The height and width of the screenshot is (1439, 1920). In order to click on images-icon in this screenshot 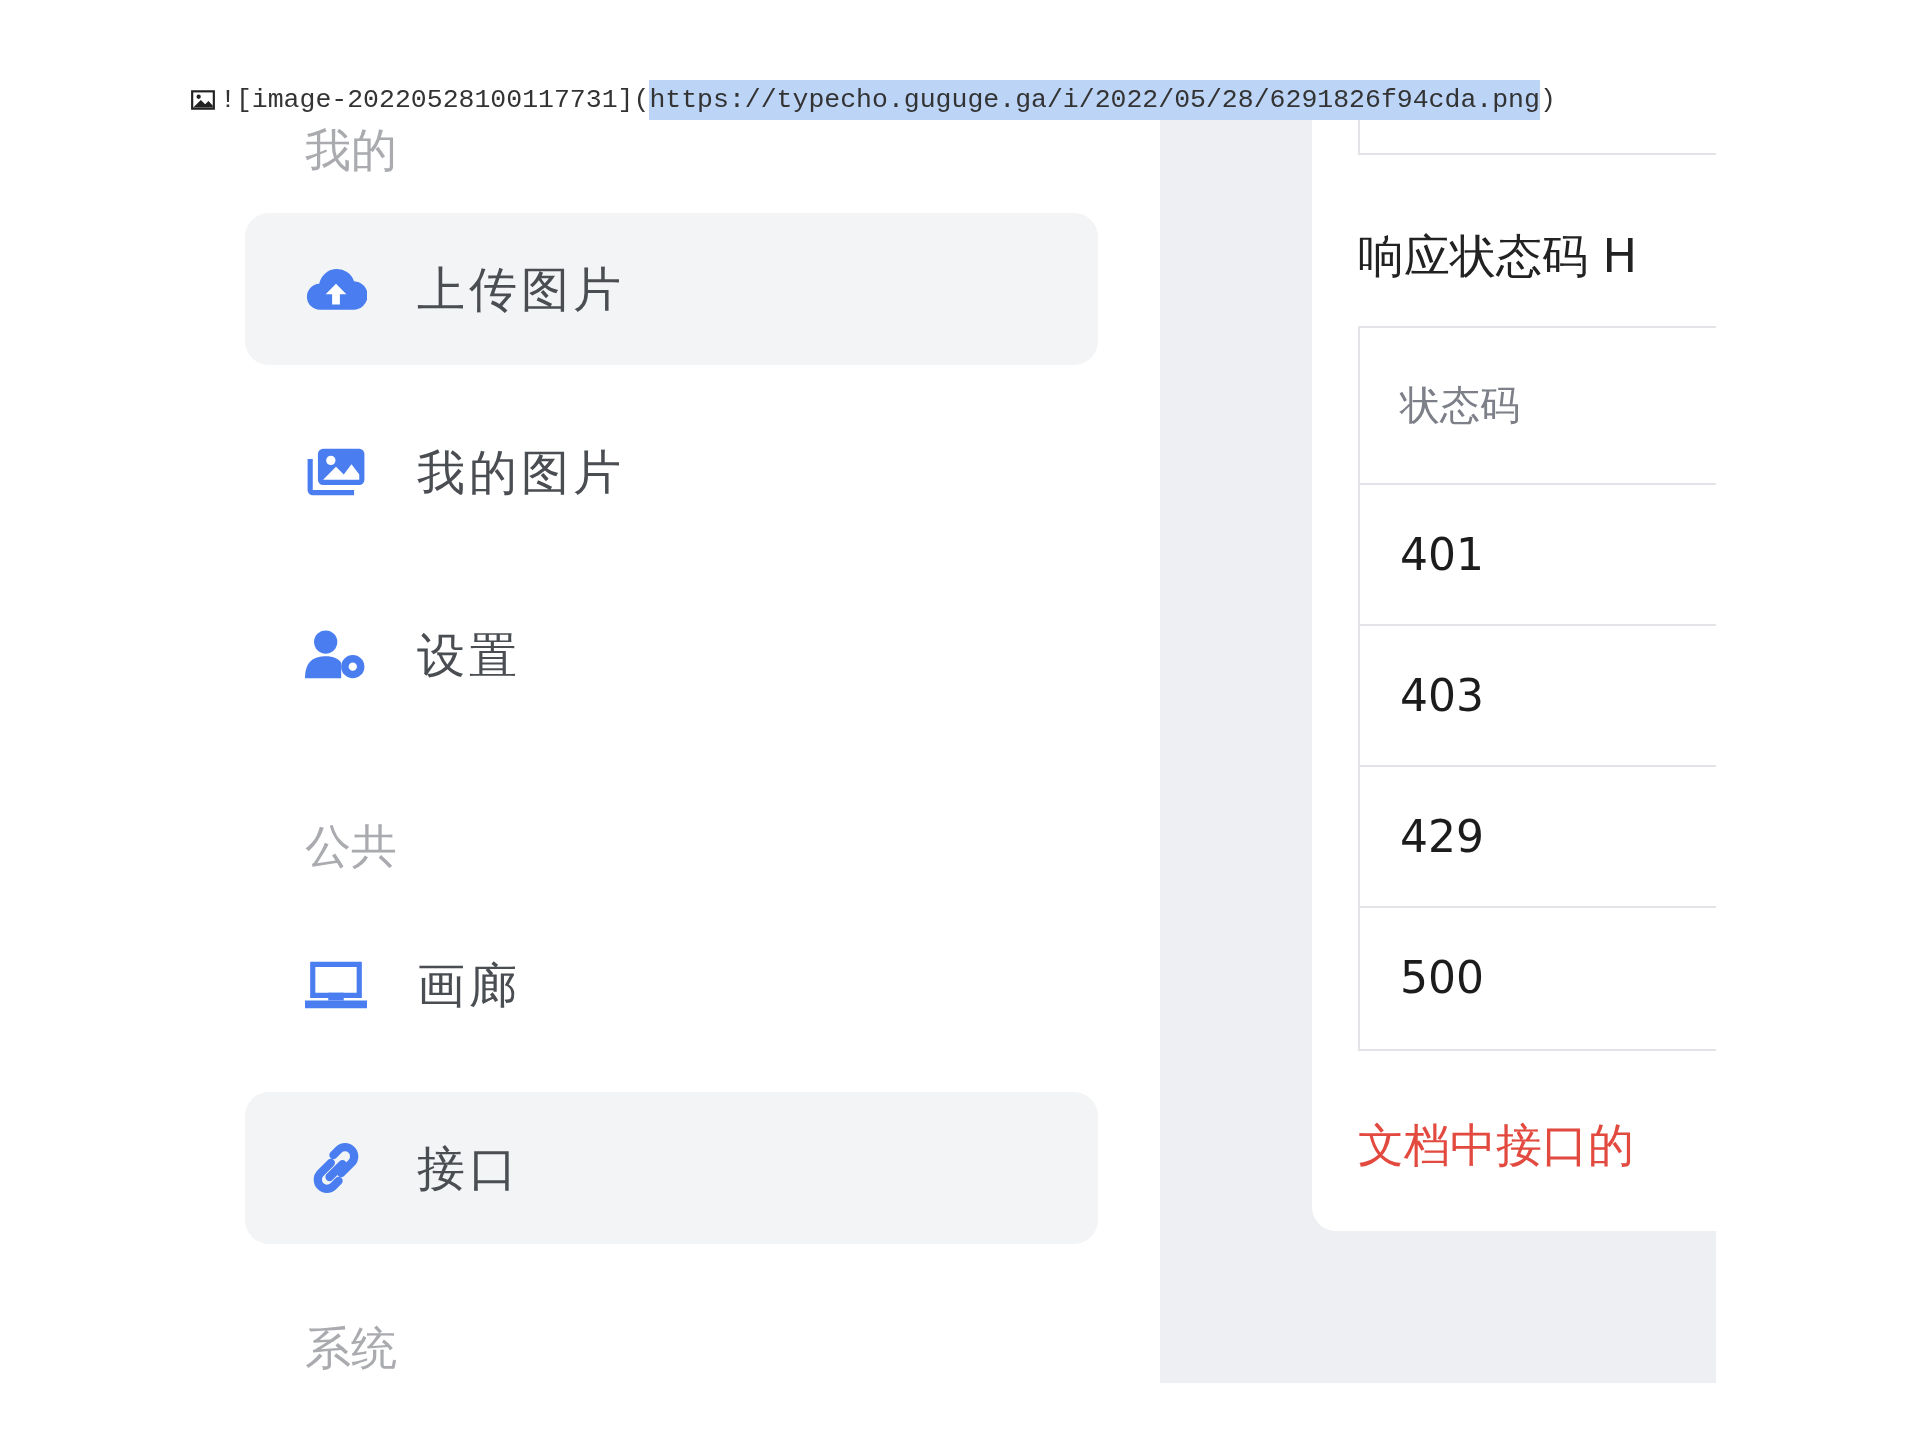, I will do `click(336, 472)`.